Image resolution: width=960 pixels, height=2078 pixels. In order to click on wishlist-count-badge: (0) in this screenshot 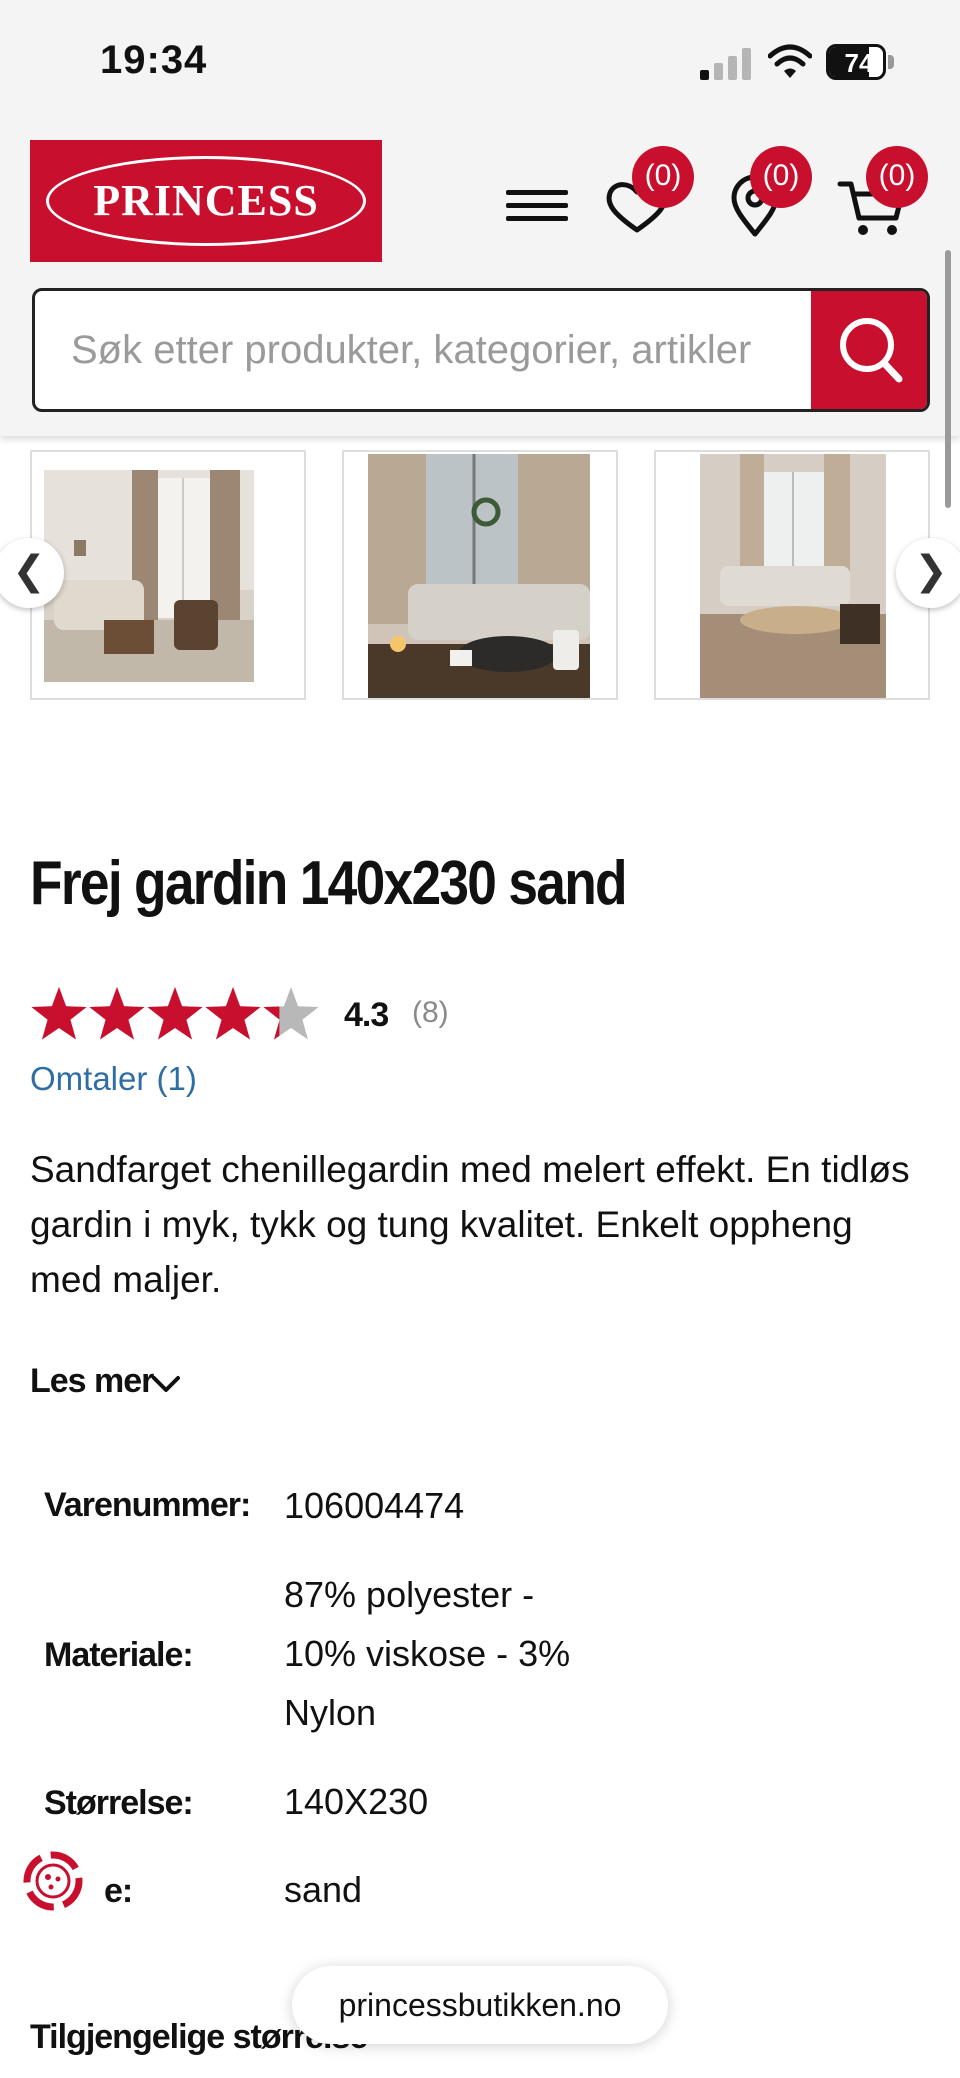, I will do `click(663, 177)`.